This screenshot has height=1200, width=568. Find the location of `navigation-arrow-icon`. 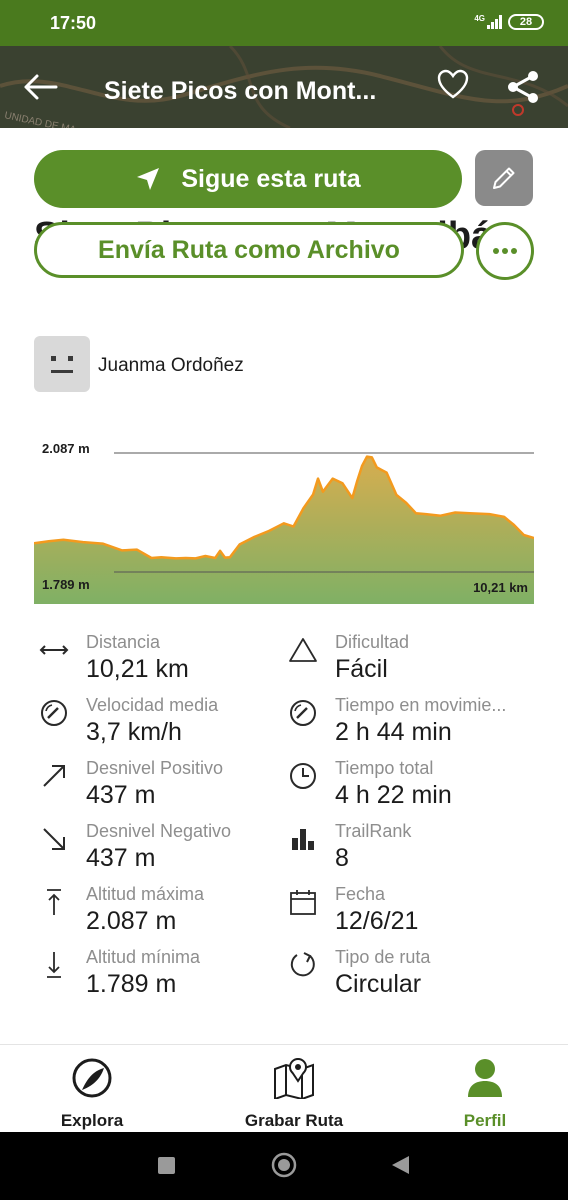

navigation-arrow-icon is located at coordinates (148, 179).